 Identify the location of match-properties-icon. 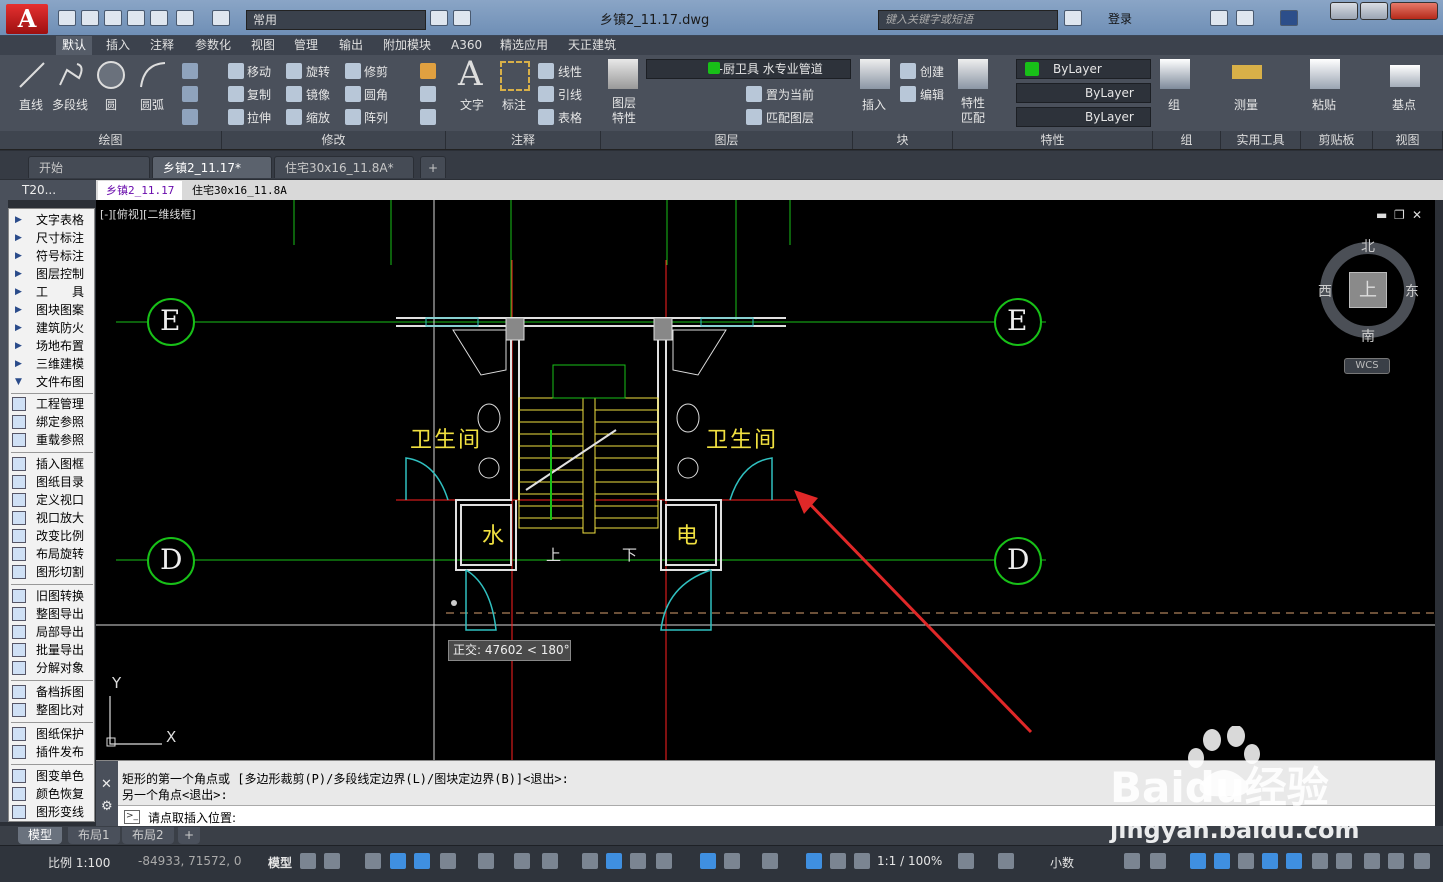
(973, 74).